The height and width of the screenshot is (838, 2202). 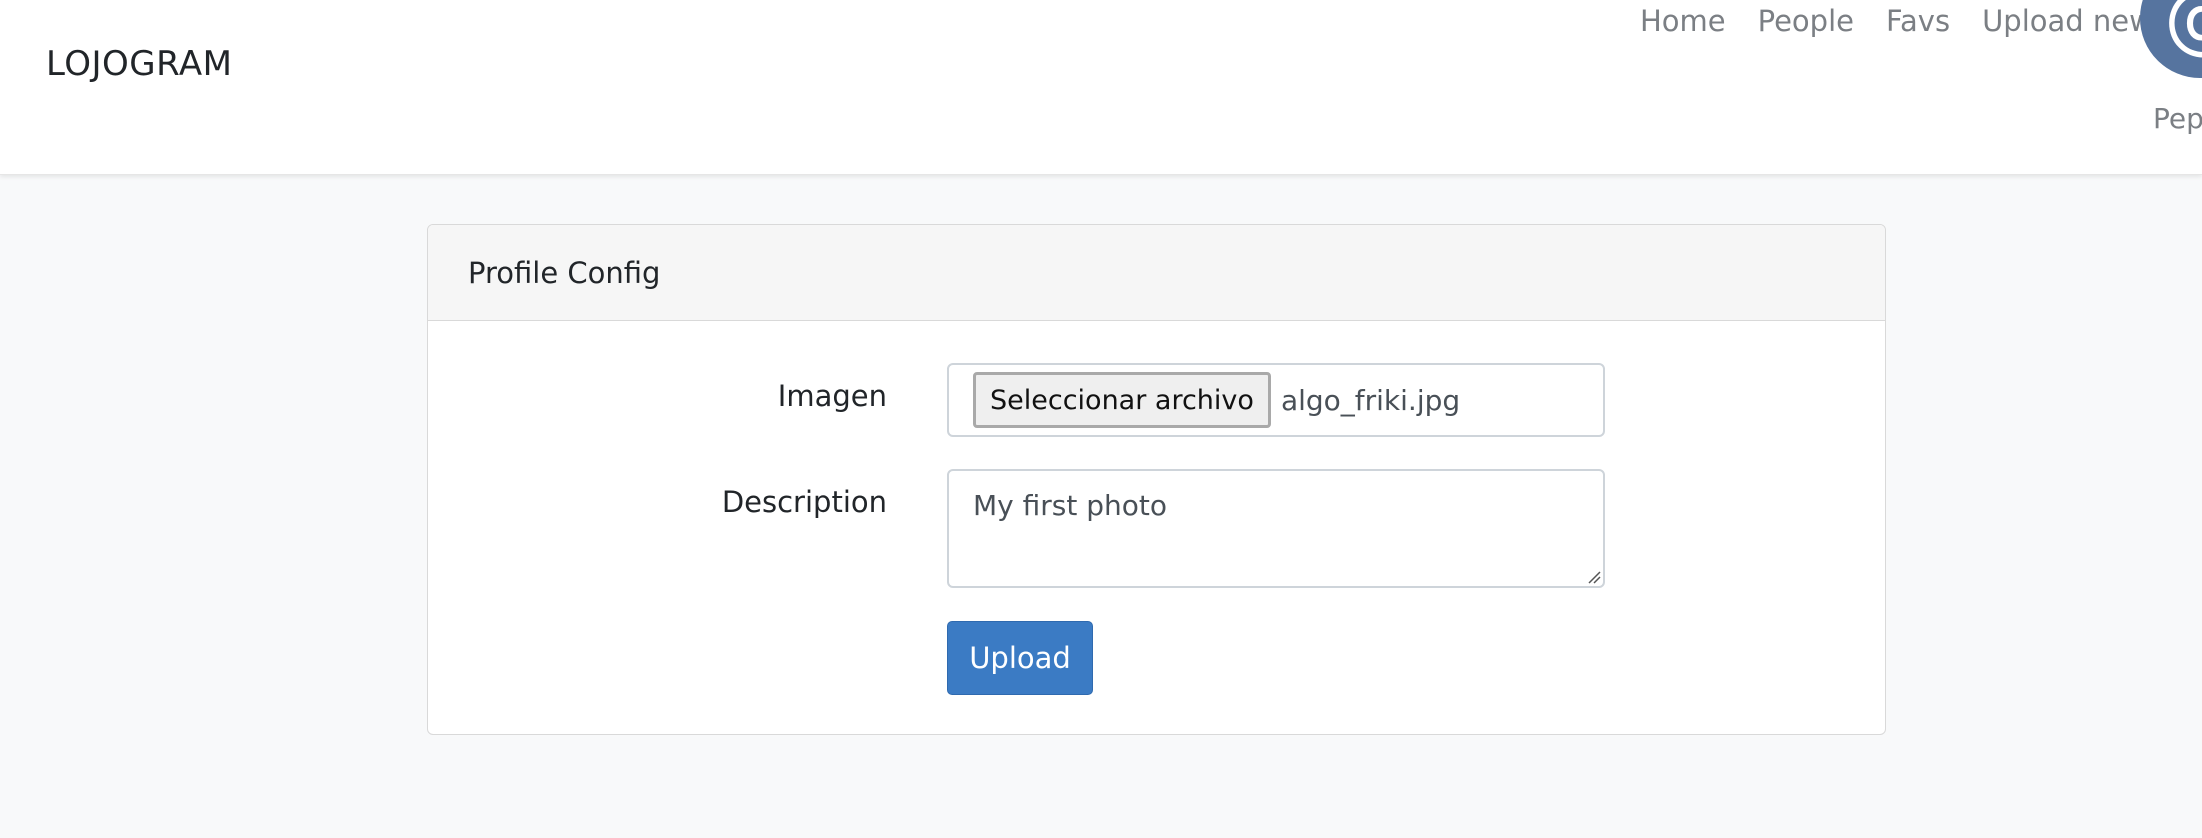 What do you see at coordinates (1276, 400) in the screenshot?
I see `image-file-input: Seleccionar archivo algo_friki.jpg` at bounding box center [1276, 400].